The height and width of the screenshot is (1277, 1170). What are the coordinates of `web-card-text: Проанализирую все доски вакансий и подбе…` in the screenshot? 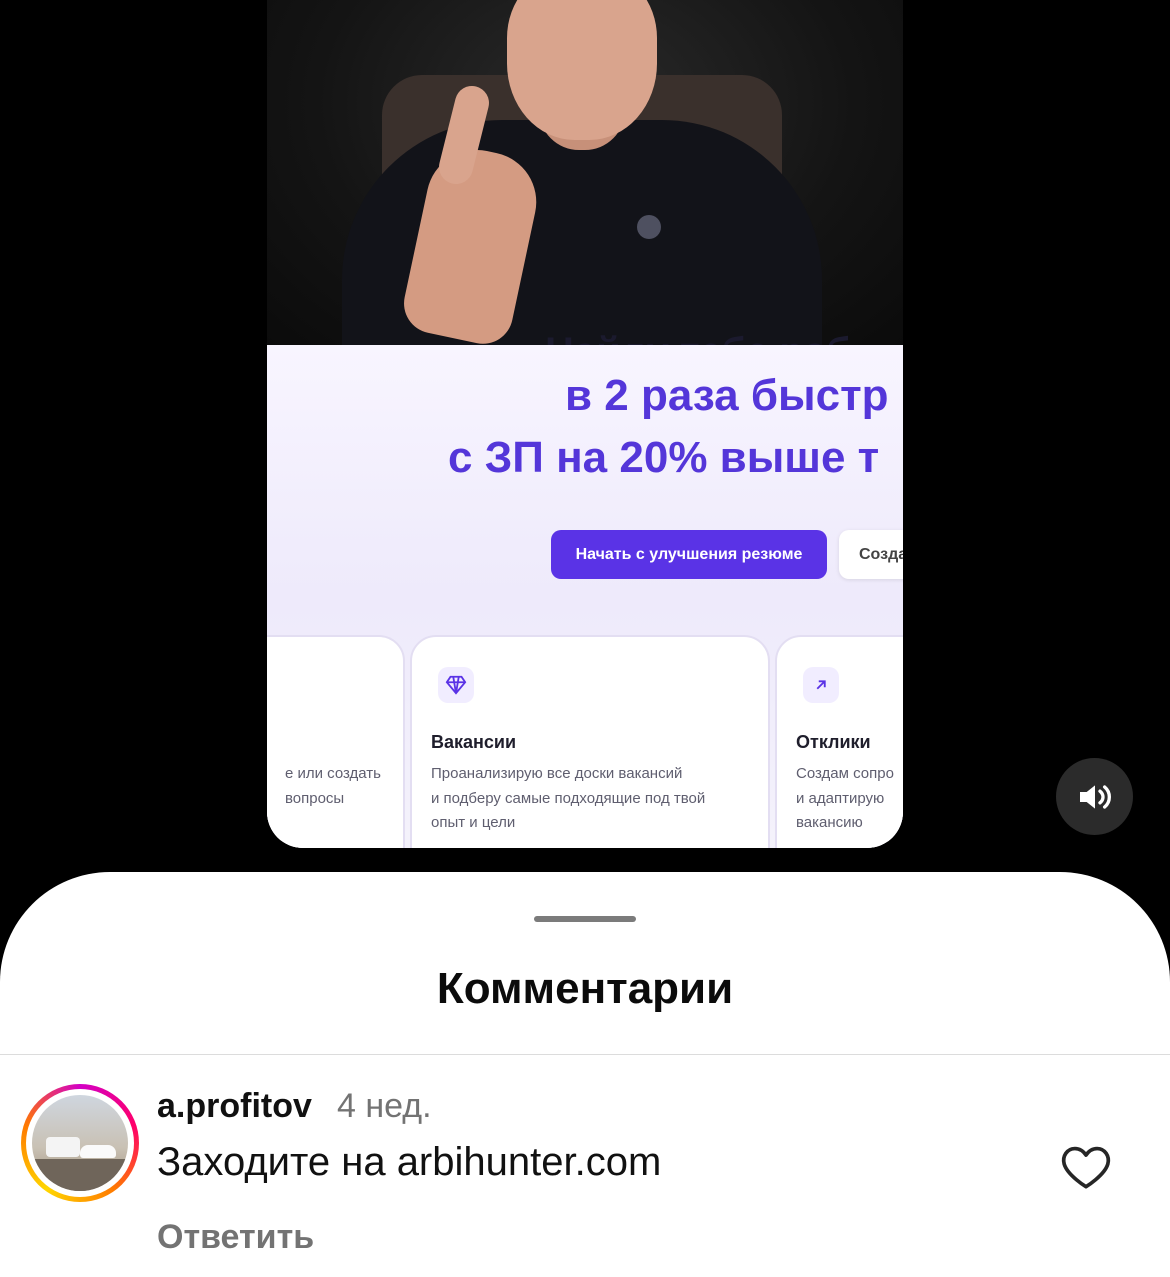 It's located at (568, 798).